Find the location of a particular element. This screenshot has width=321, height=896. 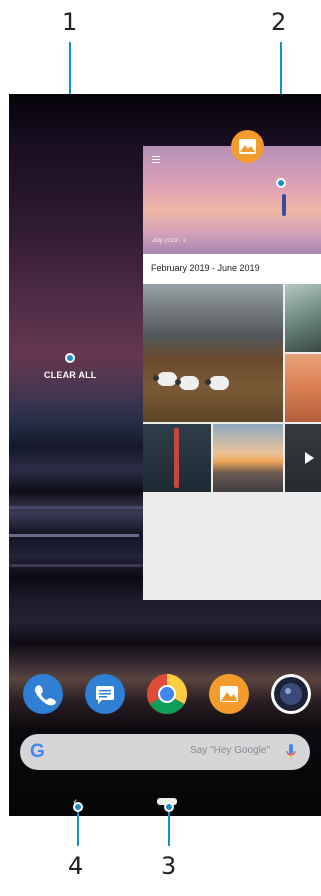

date-range-header: February 2019 - June 2019 is located at coordinates (232, 269).